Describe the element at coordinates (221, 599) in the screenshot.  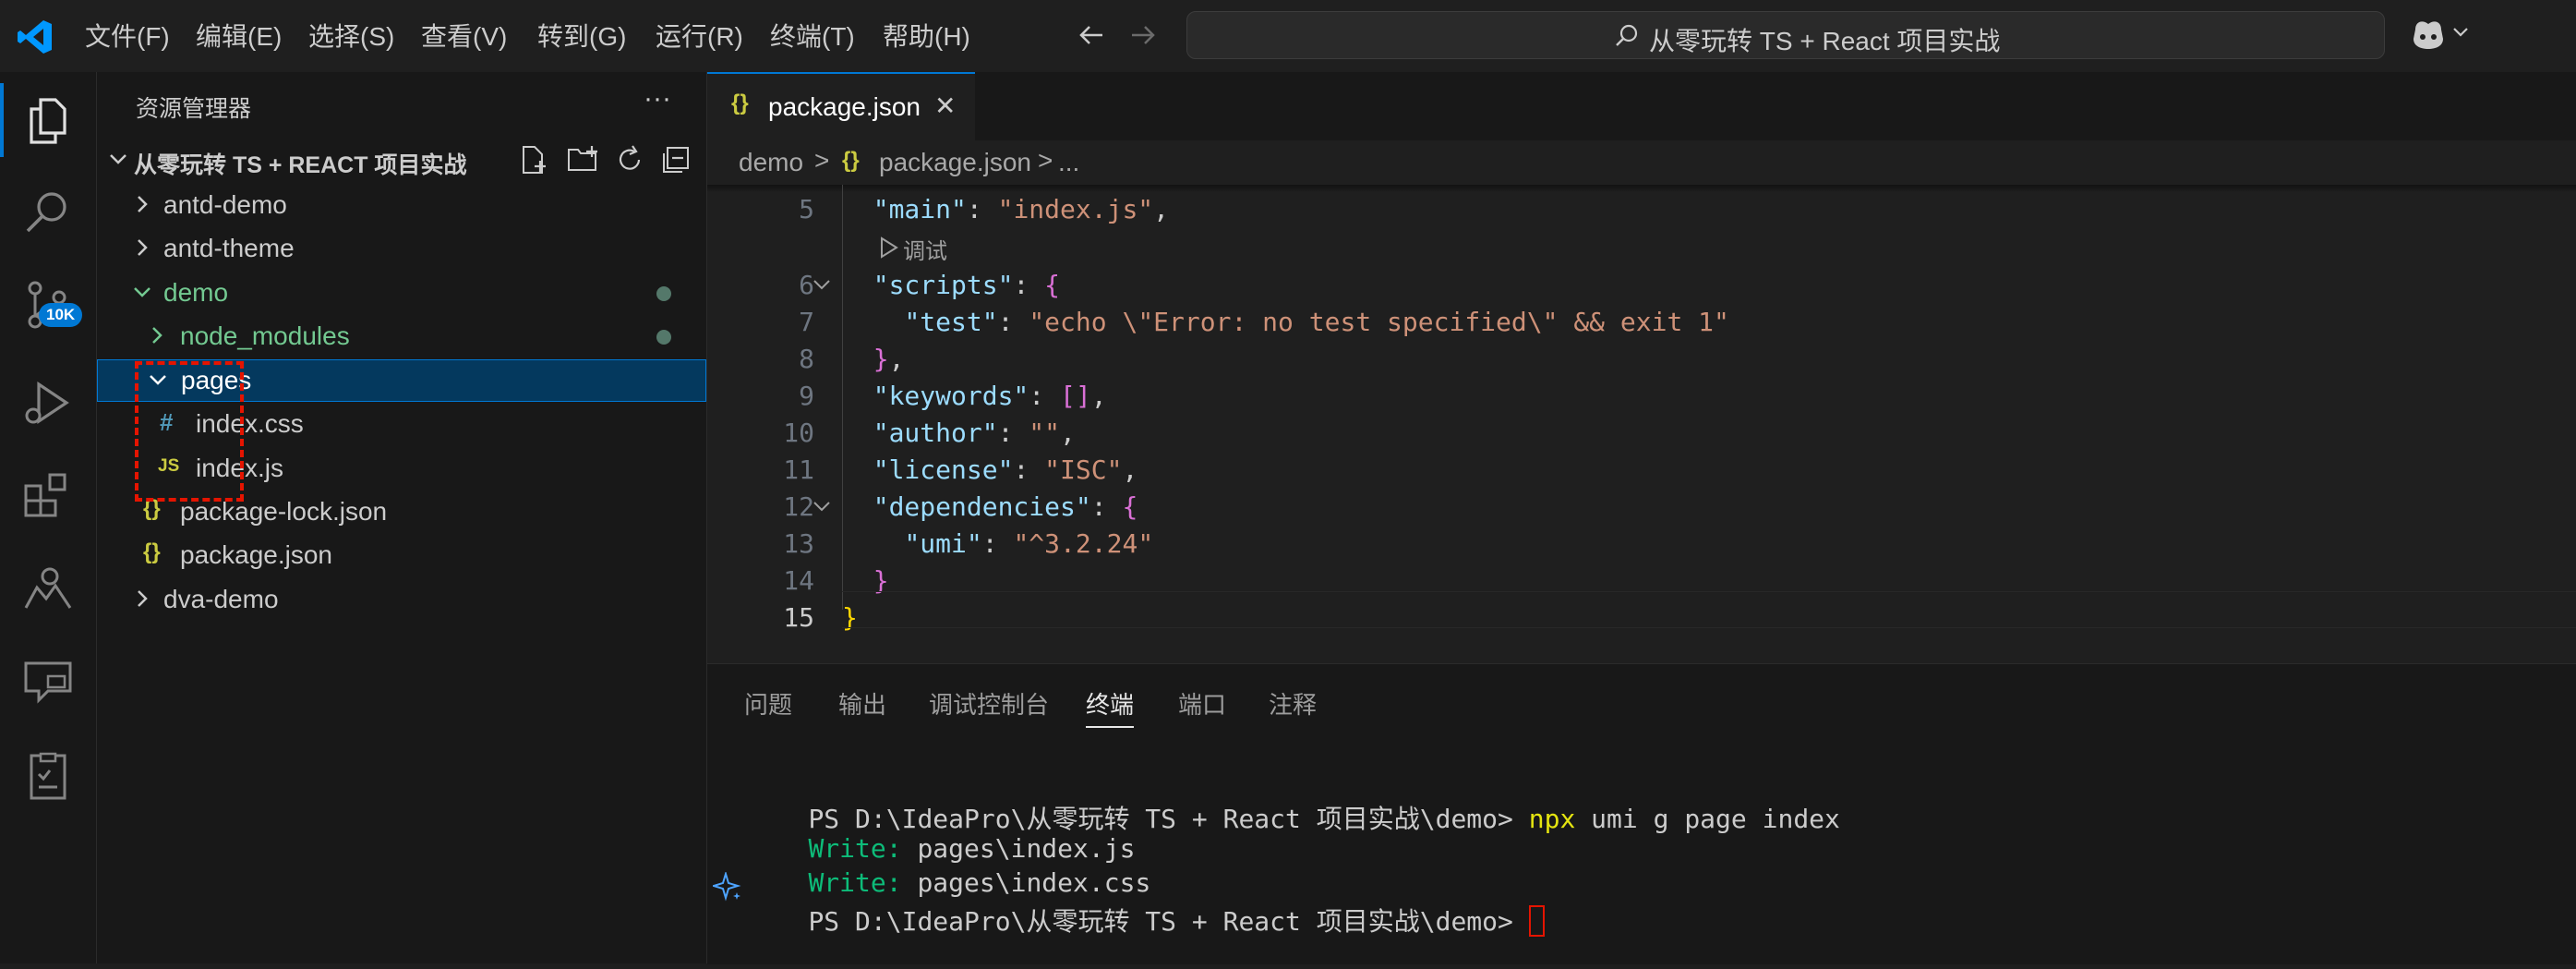
I see `tree-item-label: dva-demo` at that location.